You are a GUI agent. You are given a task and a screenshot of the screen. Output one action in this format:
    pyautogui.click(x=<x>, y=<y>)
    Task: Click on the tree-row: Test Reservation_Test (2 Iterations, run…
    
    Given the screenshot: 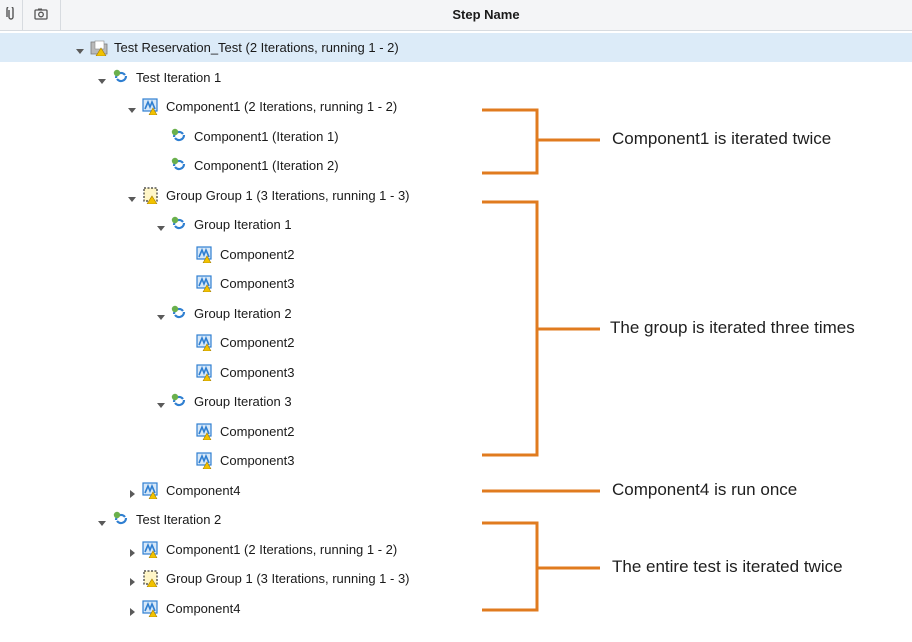 What is the action you would take?
    pyautogui.click(x=456, y=47)
    